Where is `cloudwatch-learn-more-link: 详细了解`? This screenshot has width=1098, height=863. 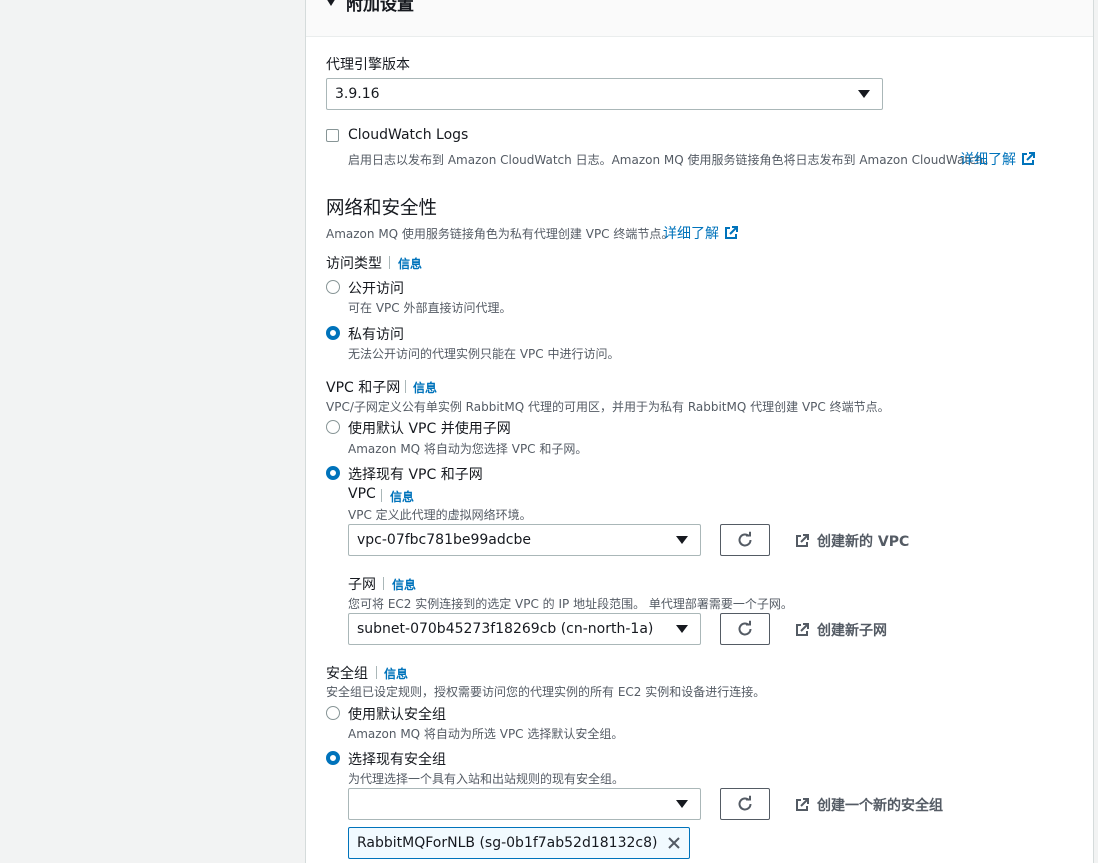
cloudwatch-learn-more-link: 详细了解 is located at coordinates (997, 159).